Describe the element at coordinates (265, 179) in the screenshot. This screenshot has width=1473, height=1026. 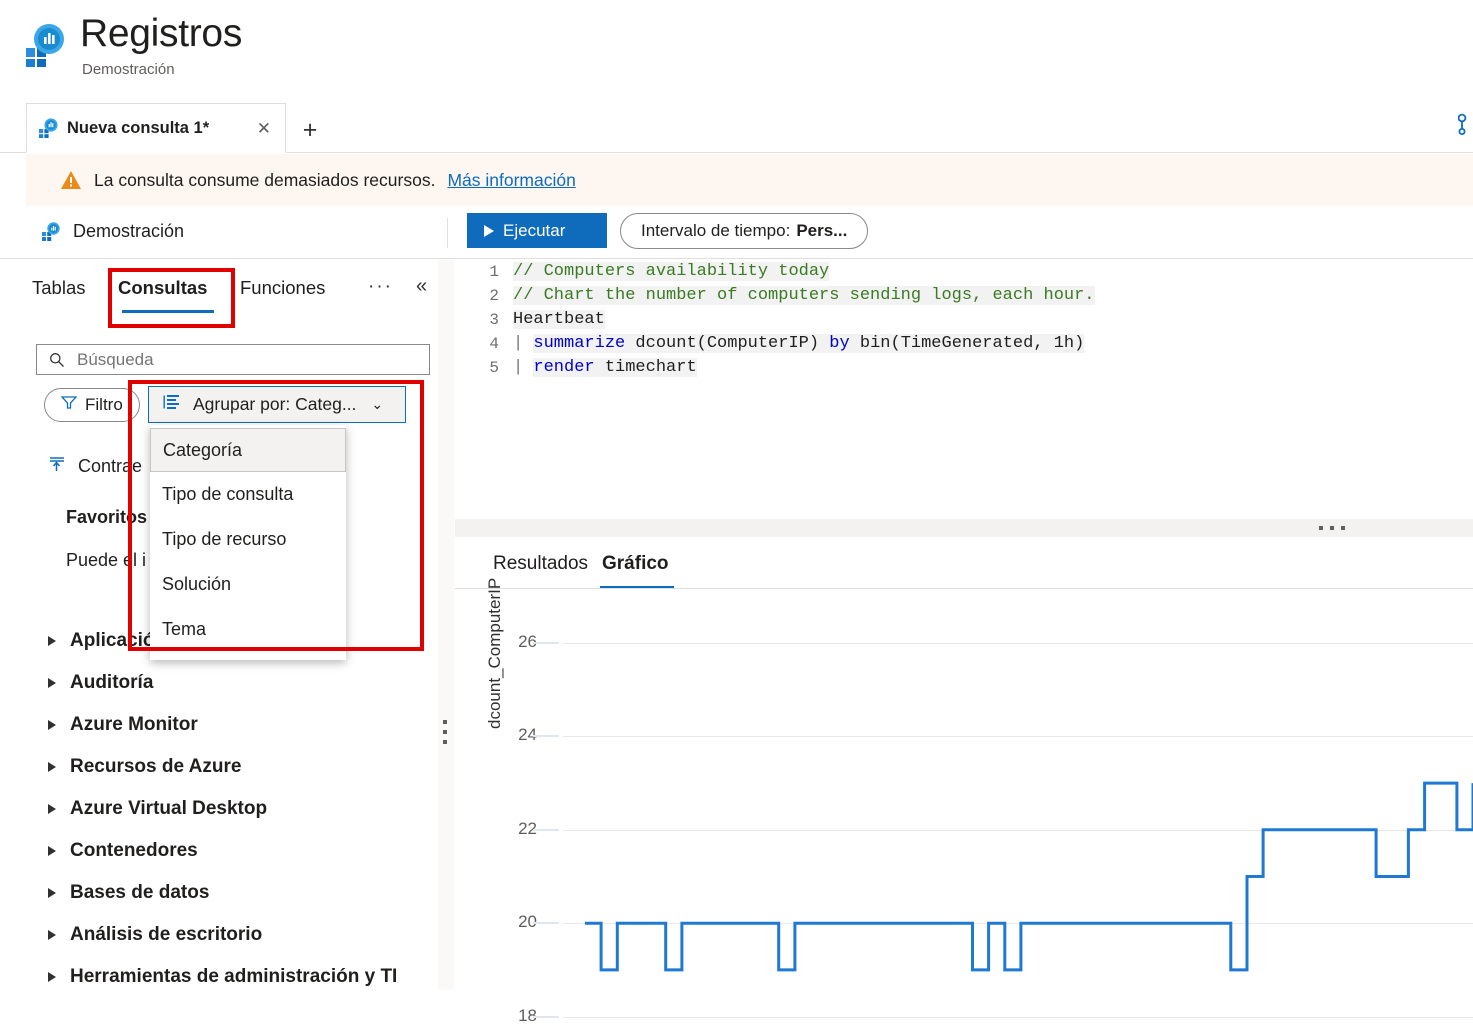
I see `warning-message: La consulta consume demasiados recursos.` at that location.